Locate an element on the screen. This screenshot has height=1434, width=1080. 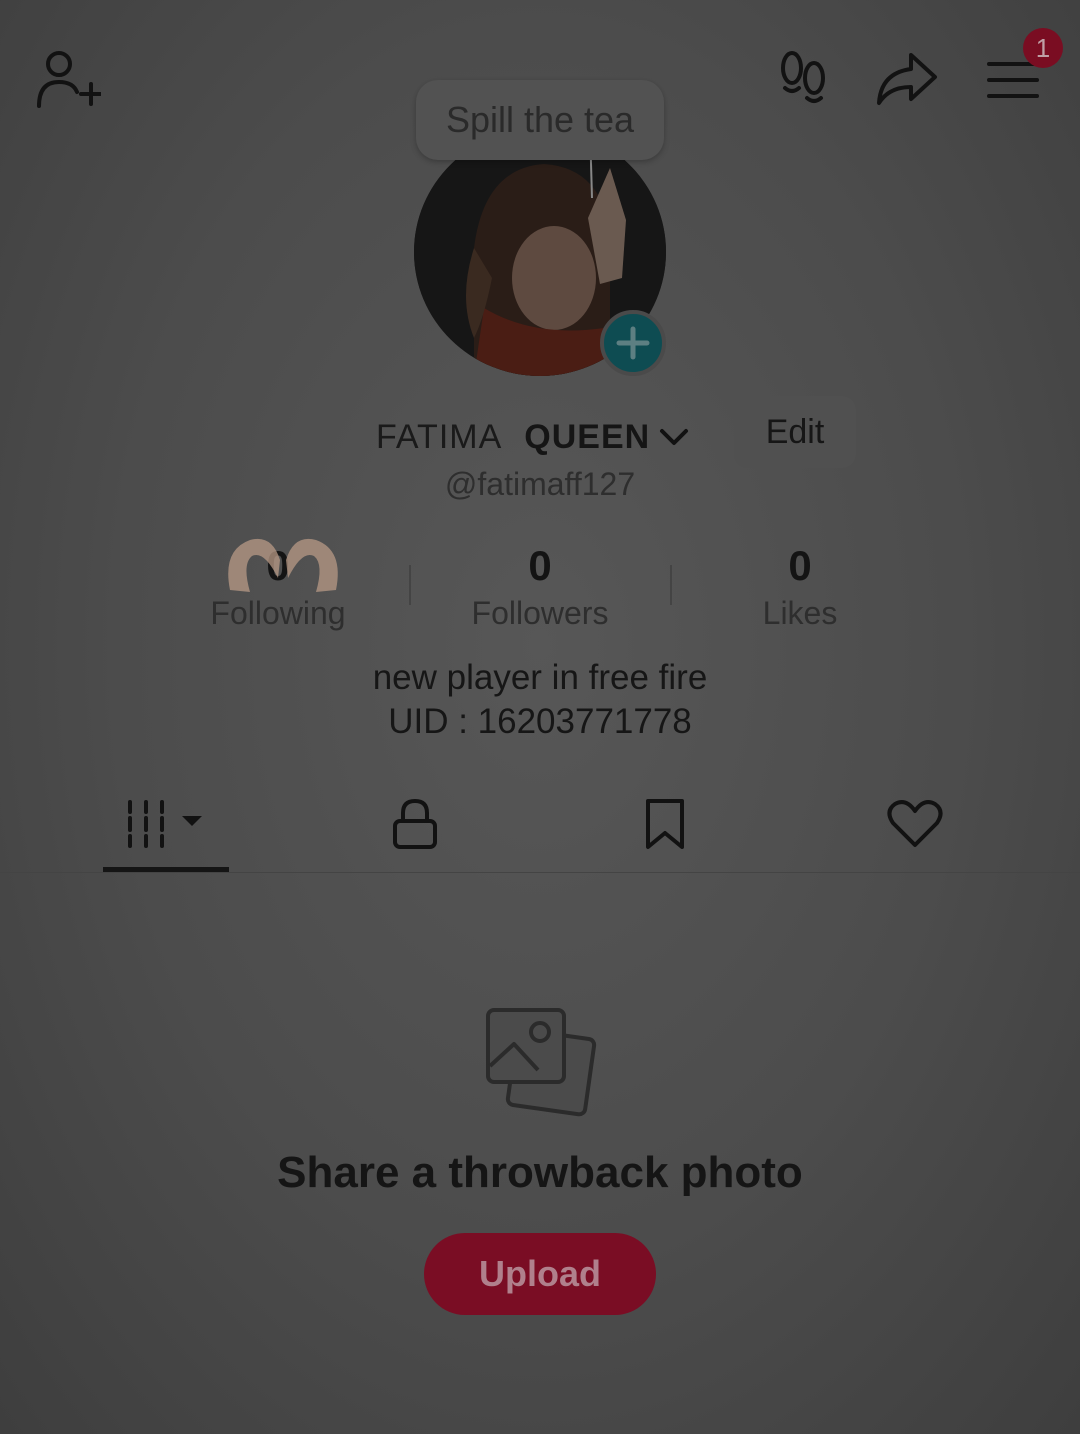
lock-icon is located at coordinates (415, 823).